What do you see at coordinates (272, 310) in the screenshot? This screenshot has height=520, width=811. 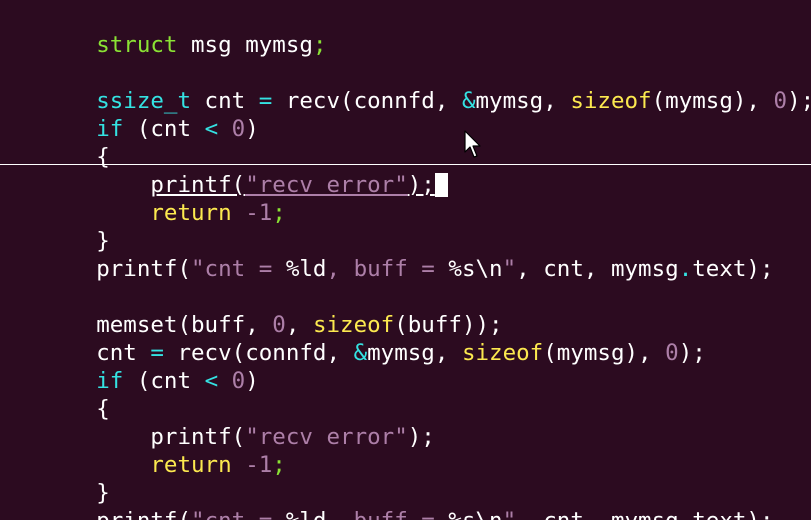 I see `code-line-11: memset(buff, 0, sizeof(buff));` at bounding box center [272, 310].